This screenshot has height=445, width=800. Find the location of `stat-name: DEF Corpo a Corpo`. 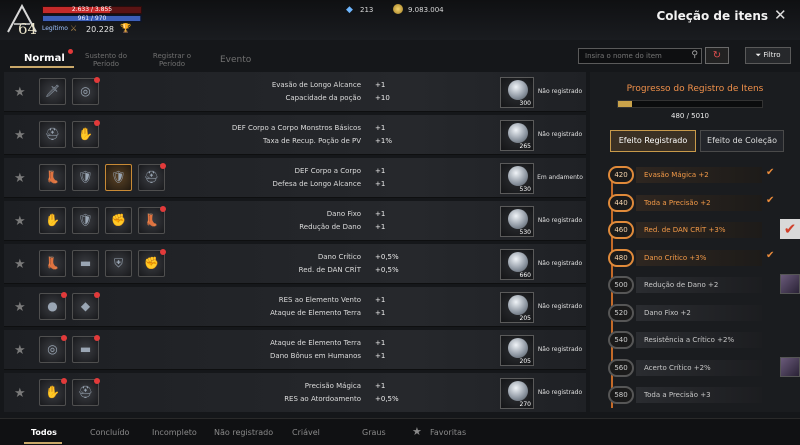

stat-name: DEF Corpo a Corpo is located at coordinates (327, 171).